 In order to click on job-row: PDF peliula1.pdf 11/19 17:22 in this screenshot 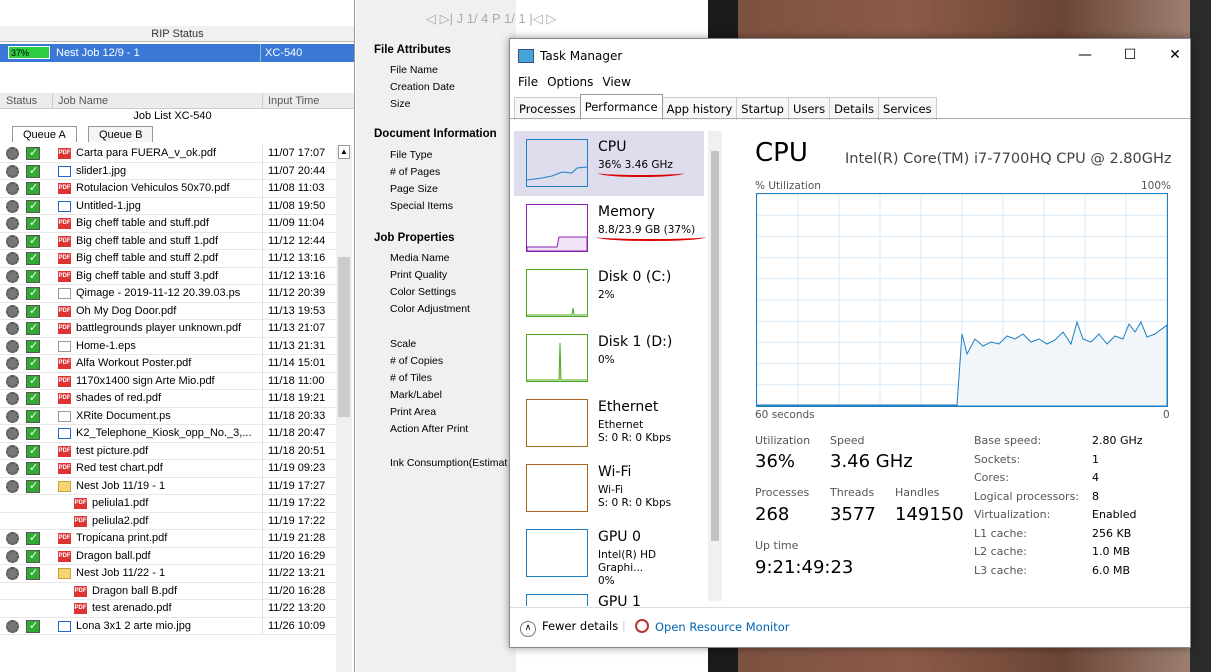, I will do `click(168, 504)`.